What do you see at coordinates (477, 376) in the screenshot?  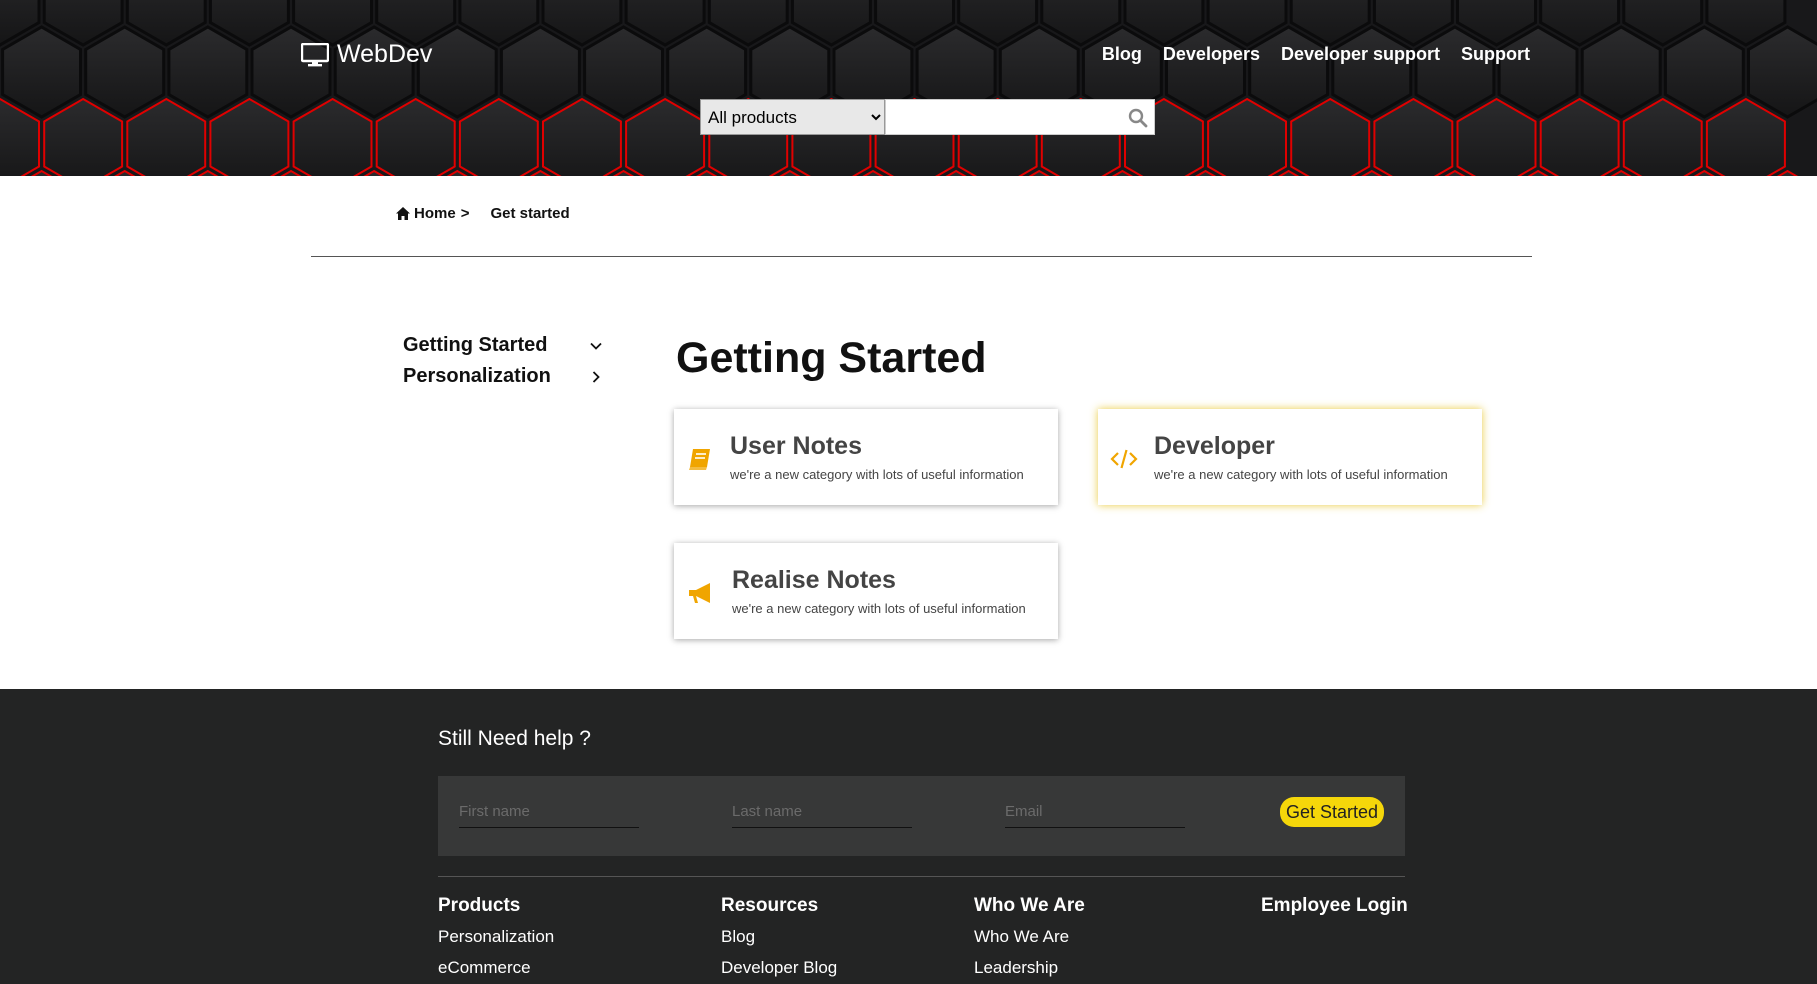 I see `sidebar-item-label: Personalization` at bounding box center [477, 376].